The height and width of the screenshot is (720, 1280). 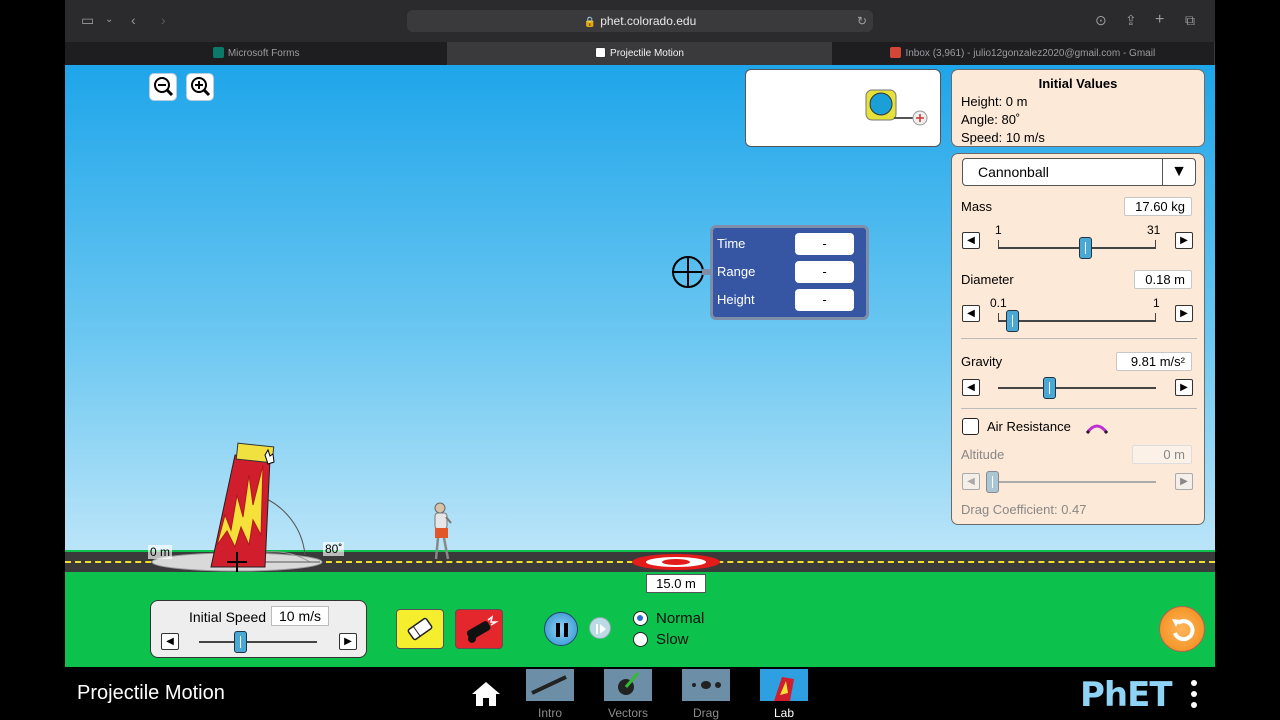 What do you see at coordinates (982, 361) in the screenshot?
I see `gravity-label: Gravity` at bounding box center [982, 361].